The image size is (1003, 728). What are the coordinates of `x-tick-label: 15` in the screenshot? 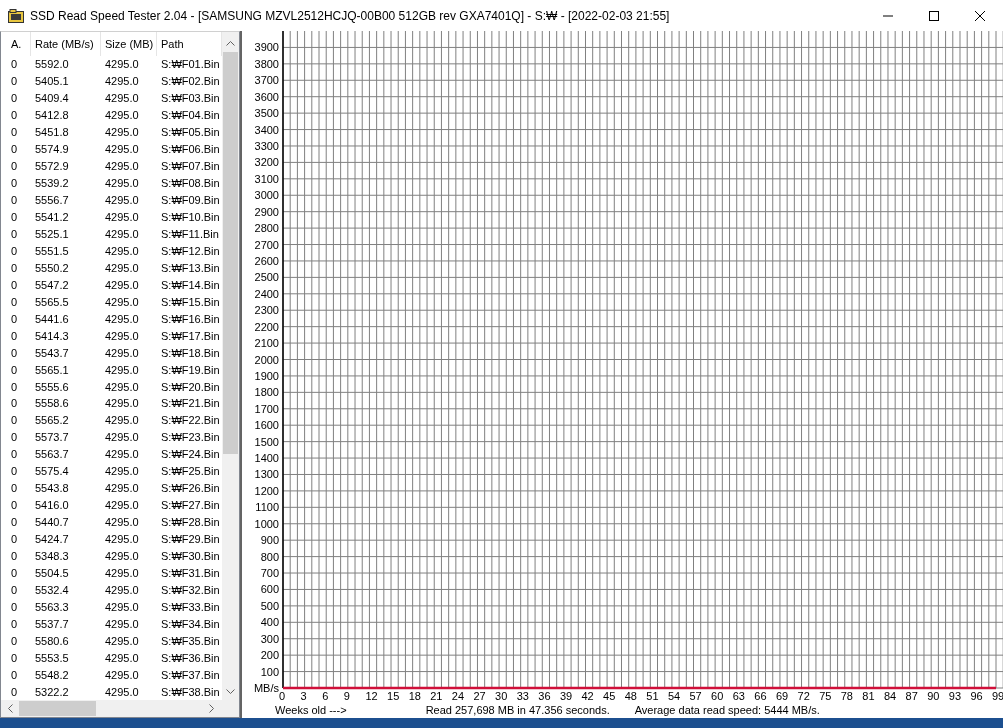 It's located at (393, 696).